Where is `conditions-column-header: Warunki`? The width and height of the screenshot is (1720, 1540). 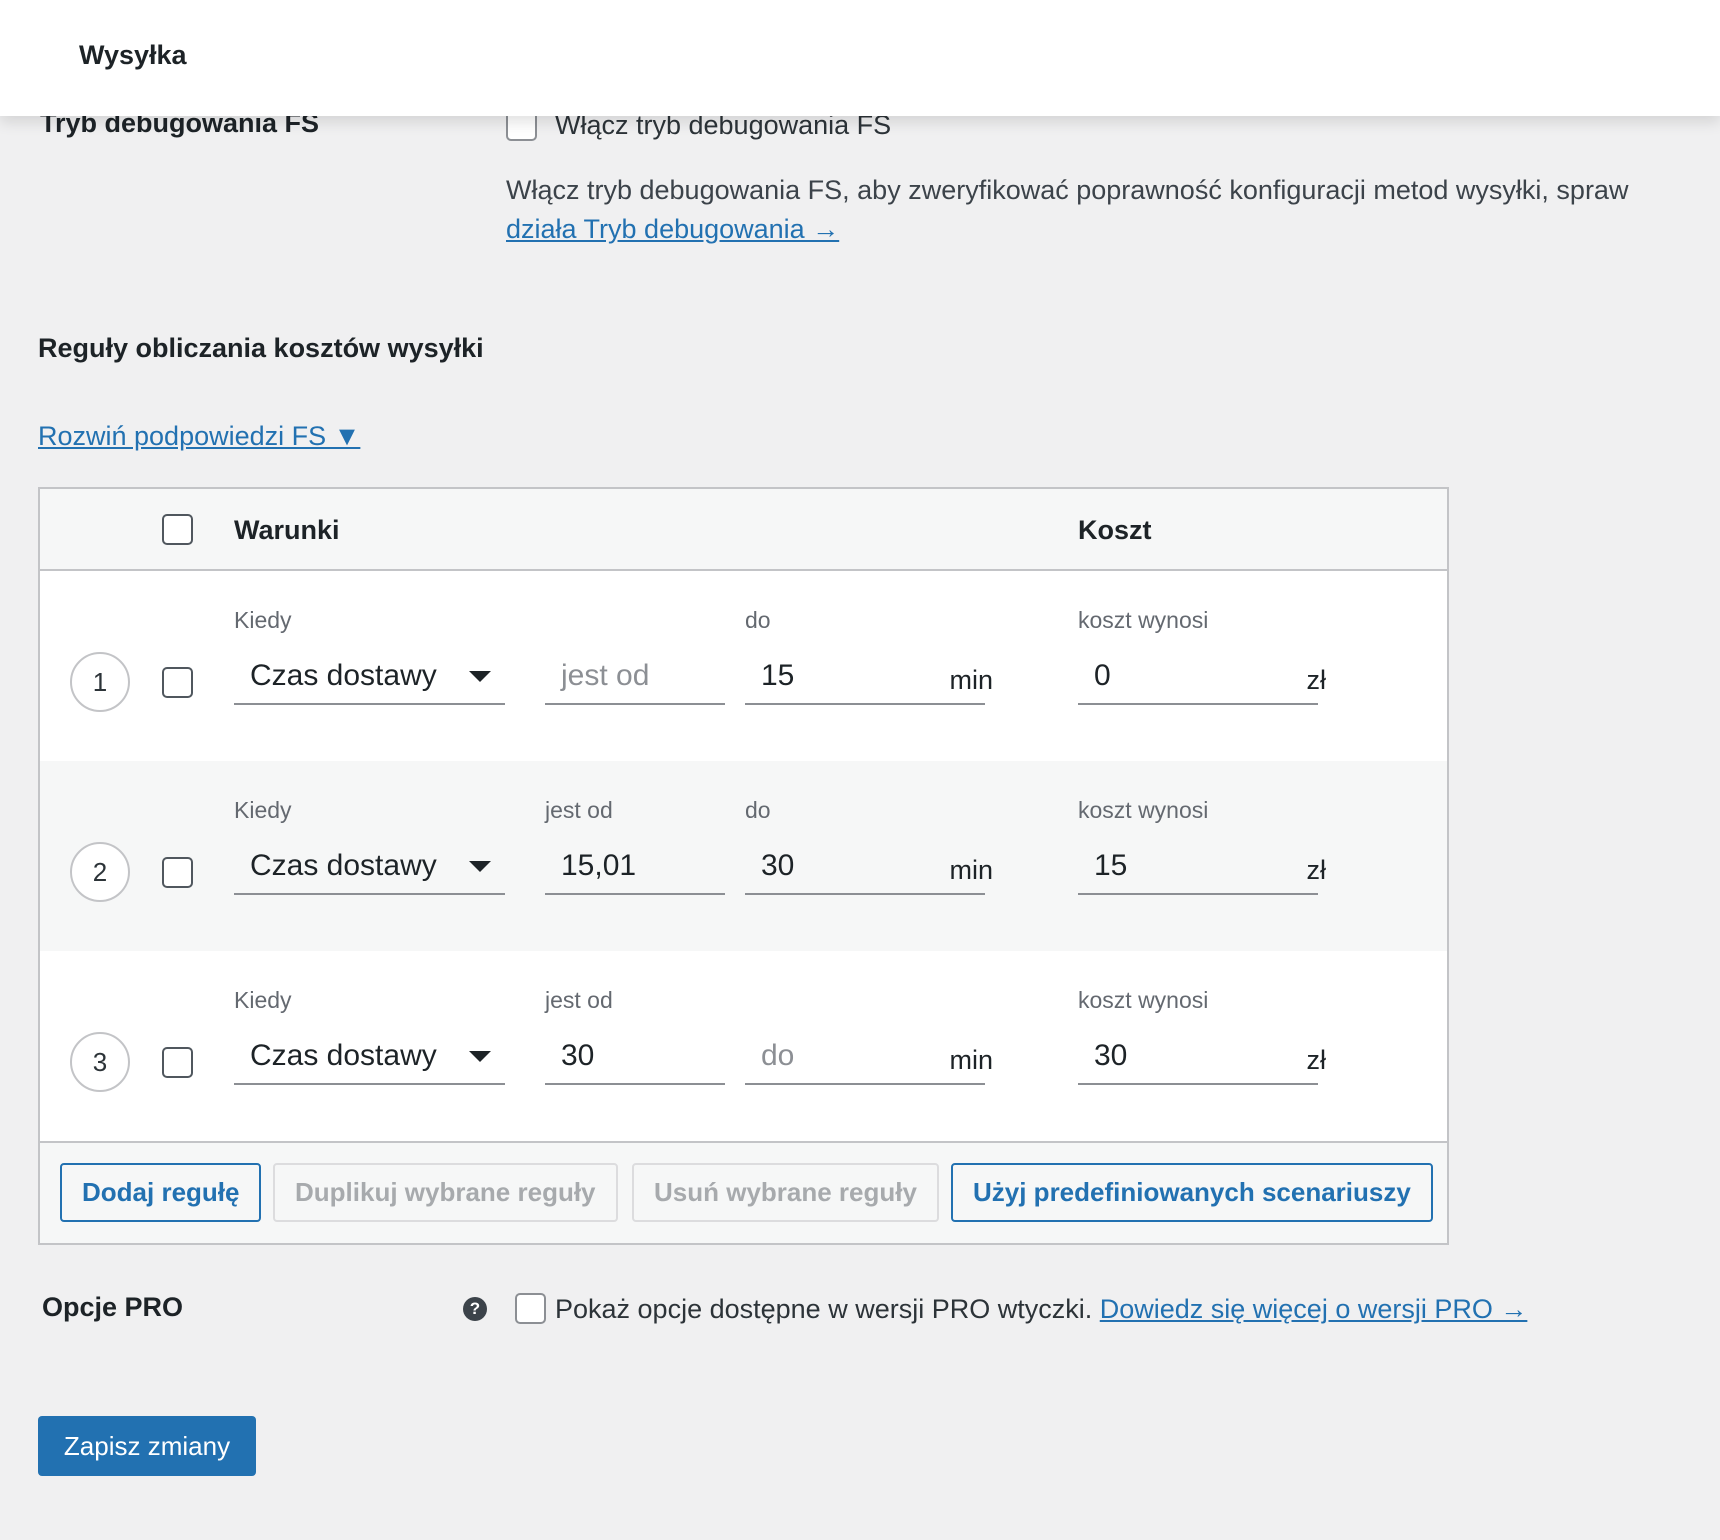
conditions-column-header: Warunki is located at coordinates (287, 530).